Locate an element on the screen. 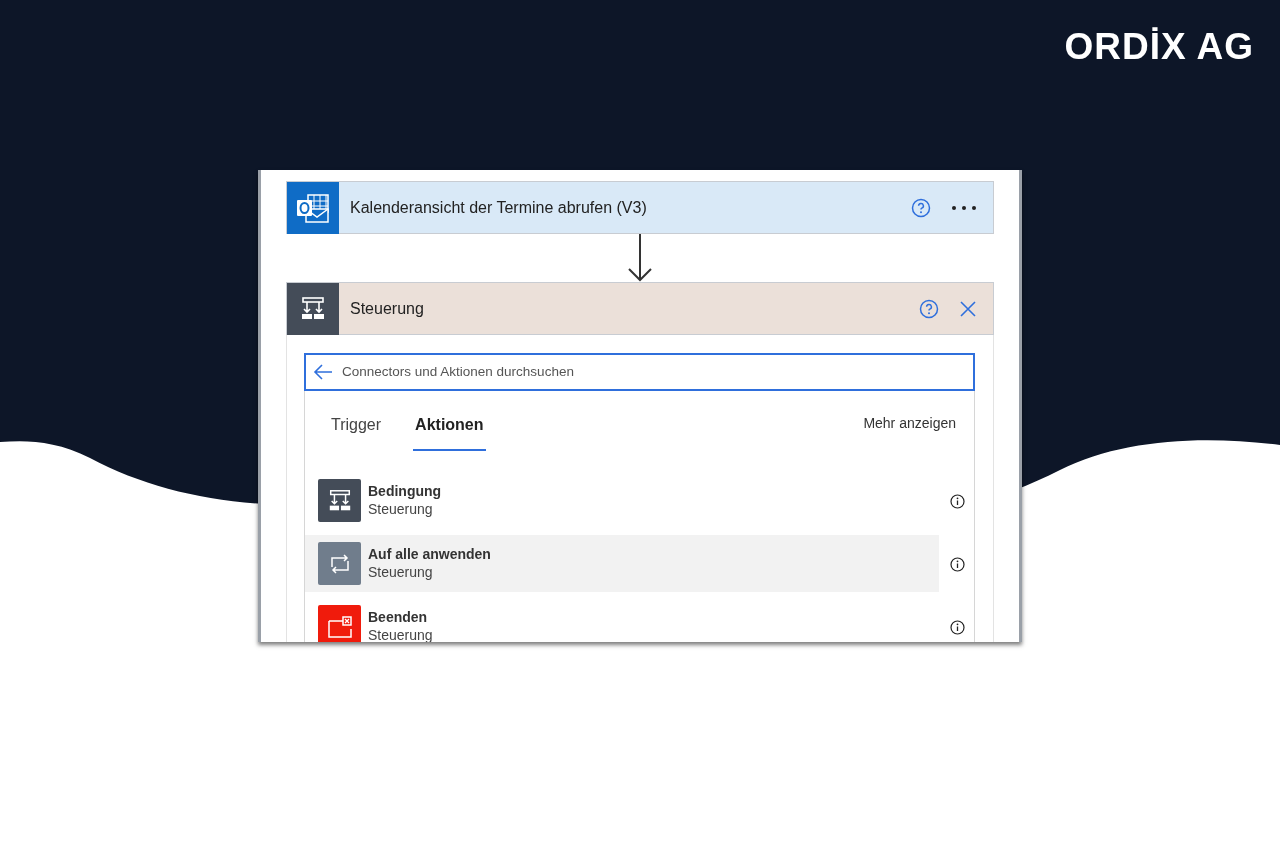  action-name: Bedingung is located at coordinates (405, 492).